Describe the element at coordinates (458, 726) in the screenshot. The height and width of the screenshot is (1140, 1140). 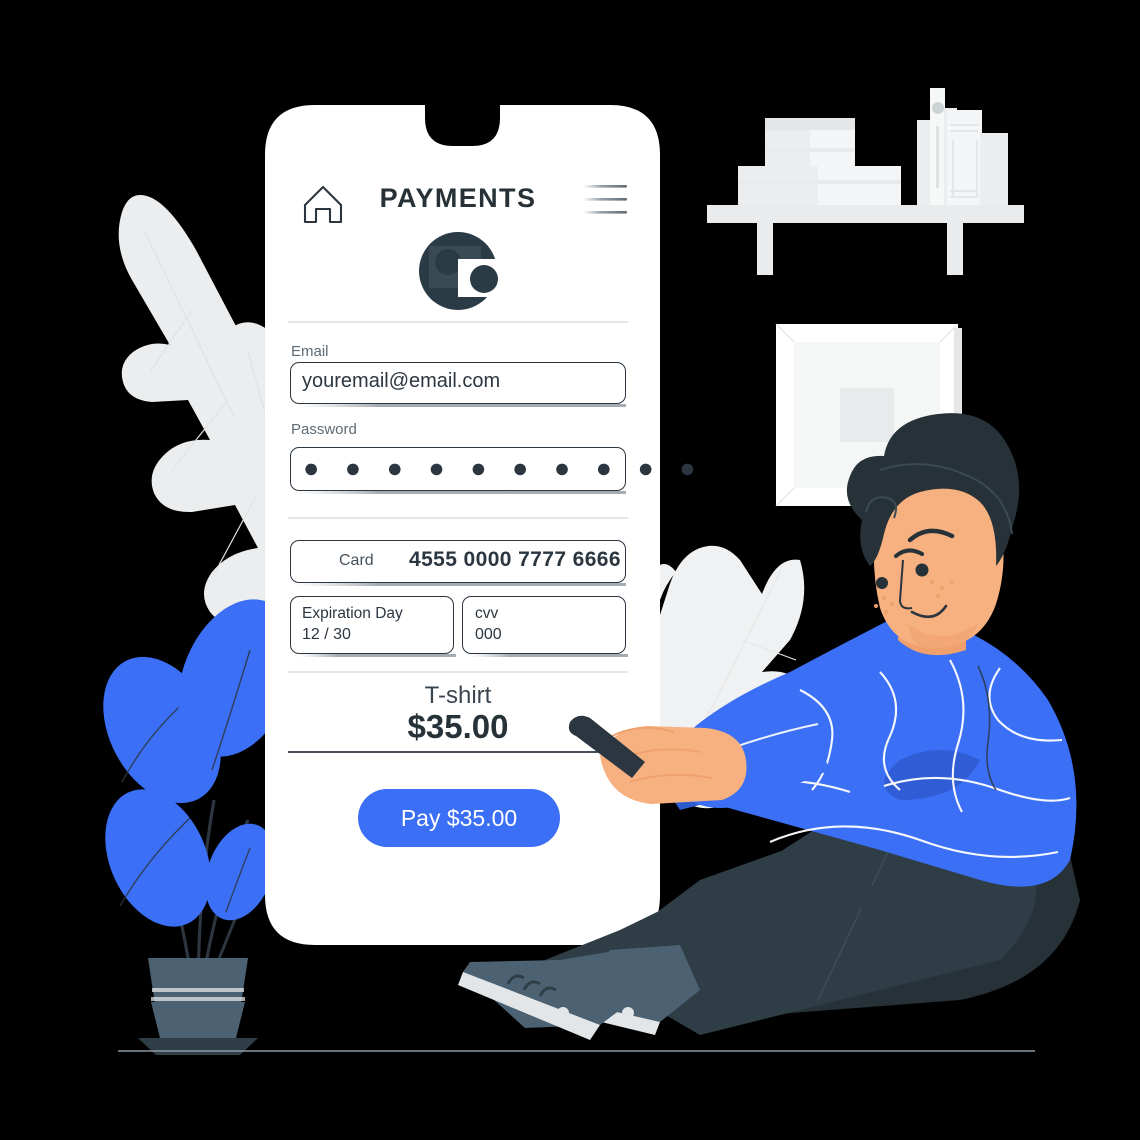
I see `product-price: $35.00` at that location.